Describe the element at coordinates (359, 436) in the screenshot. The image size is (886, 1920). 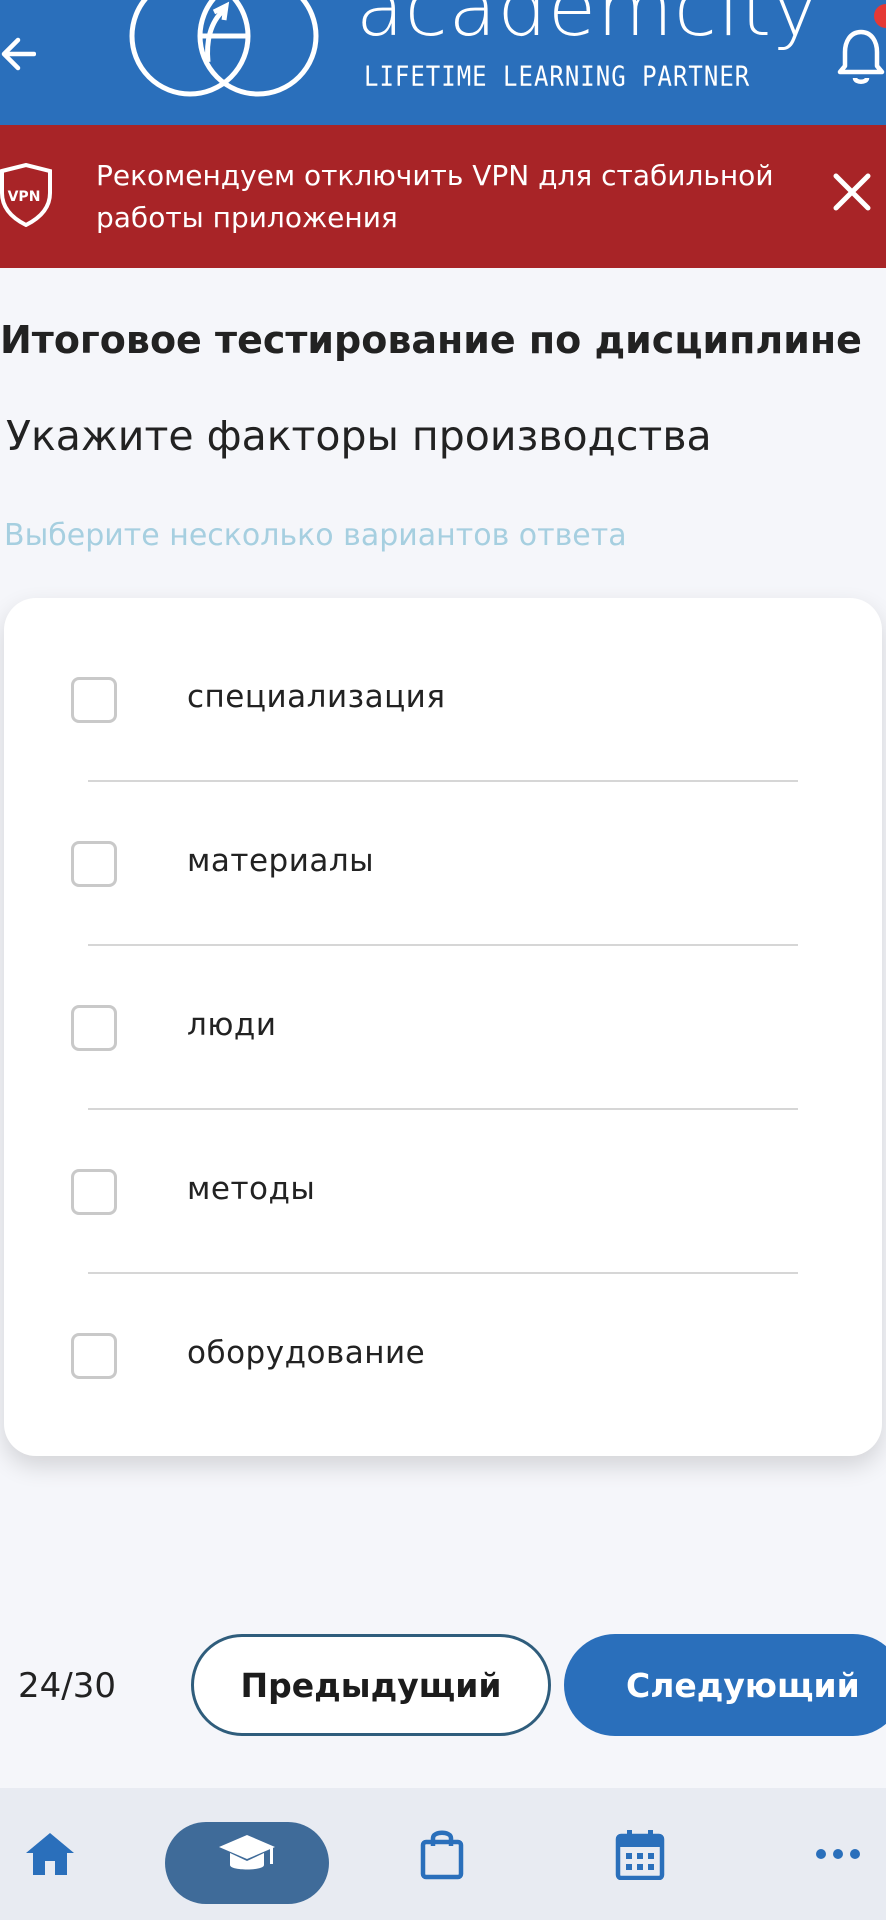
I see `question-text: Укажите факторы производства` at that location.